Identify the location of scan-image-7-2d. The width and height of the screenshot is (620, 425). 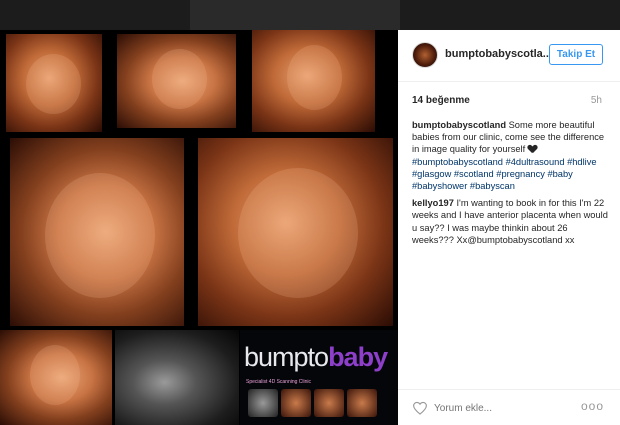
(177, 377).